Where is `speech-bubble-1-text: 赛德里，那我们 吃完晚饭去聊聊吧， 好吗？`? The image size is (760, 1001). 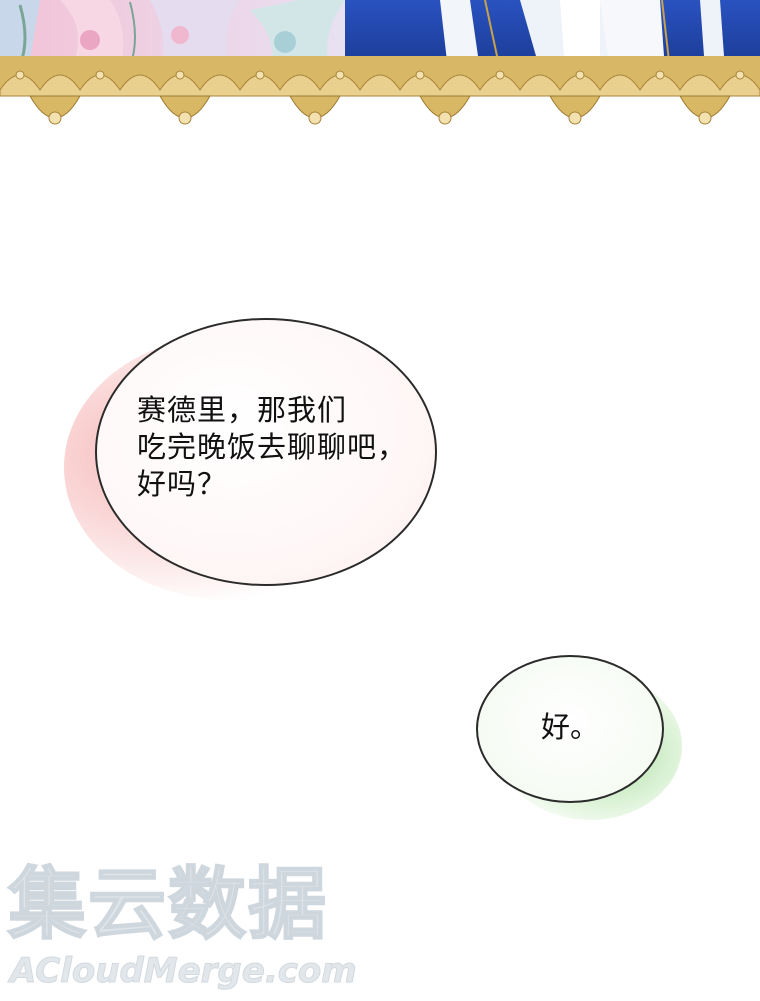 speech-bubble-1-text: 赛德里，那我们 吃完晚饭去聊聊吧， 好吗？ is located at coordinates (287, 447).